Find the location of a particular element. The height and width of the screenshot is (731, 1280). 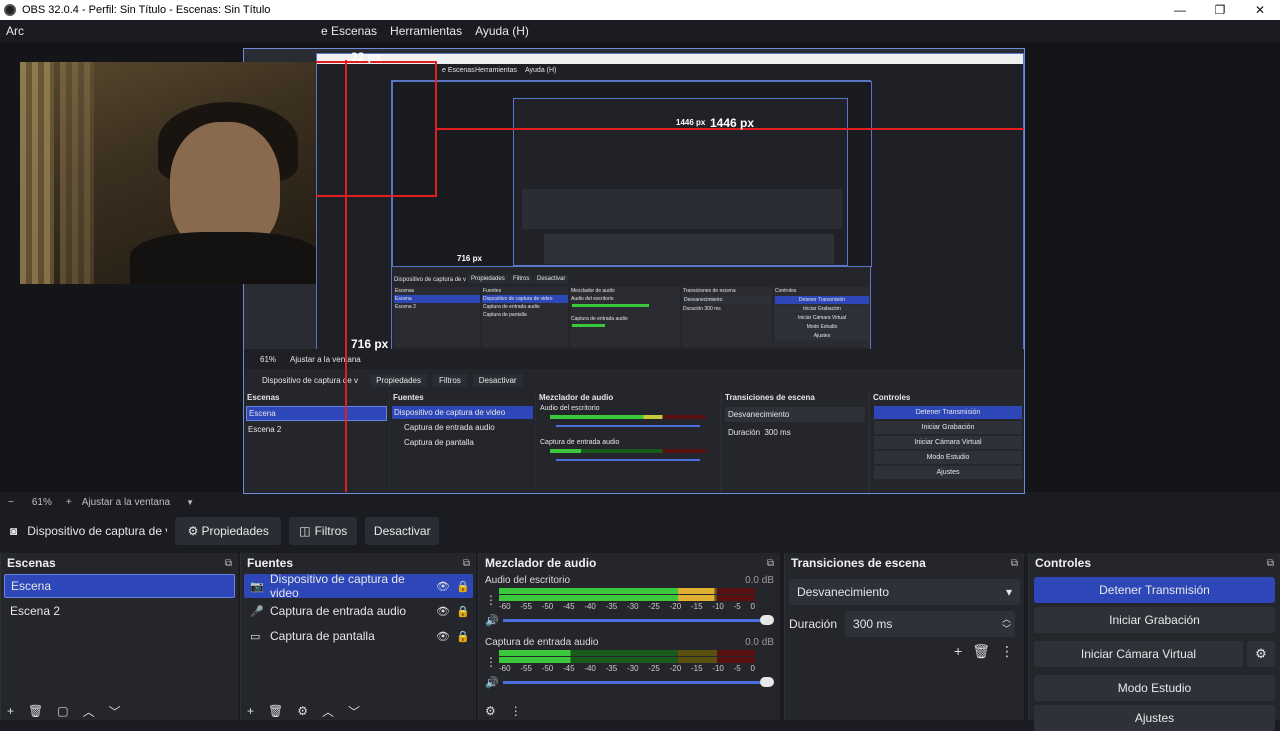

remove-transition-icon: 🗑 is located at coordinates (981, 651).